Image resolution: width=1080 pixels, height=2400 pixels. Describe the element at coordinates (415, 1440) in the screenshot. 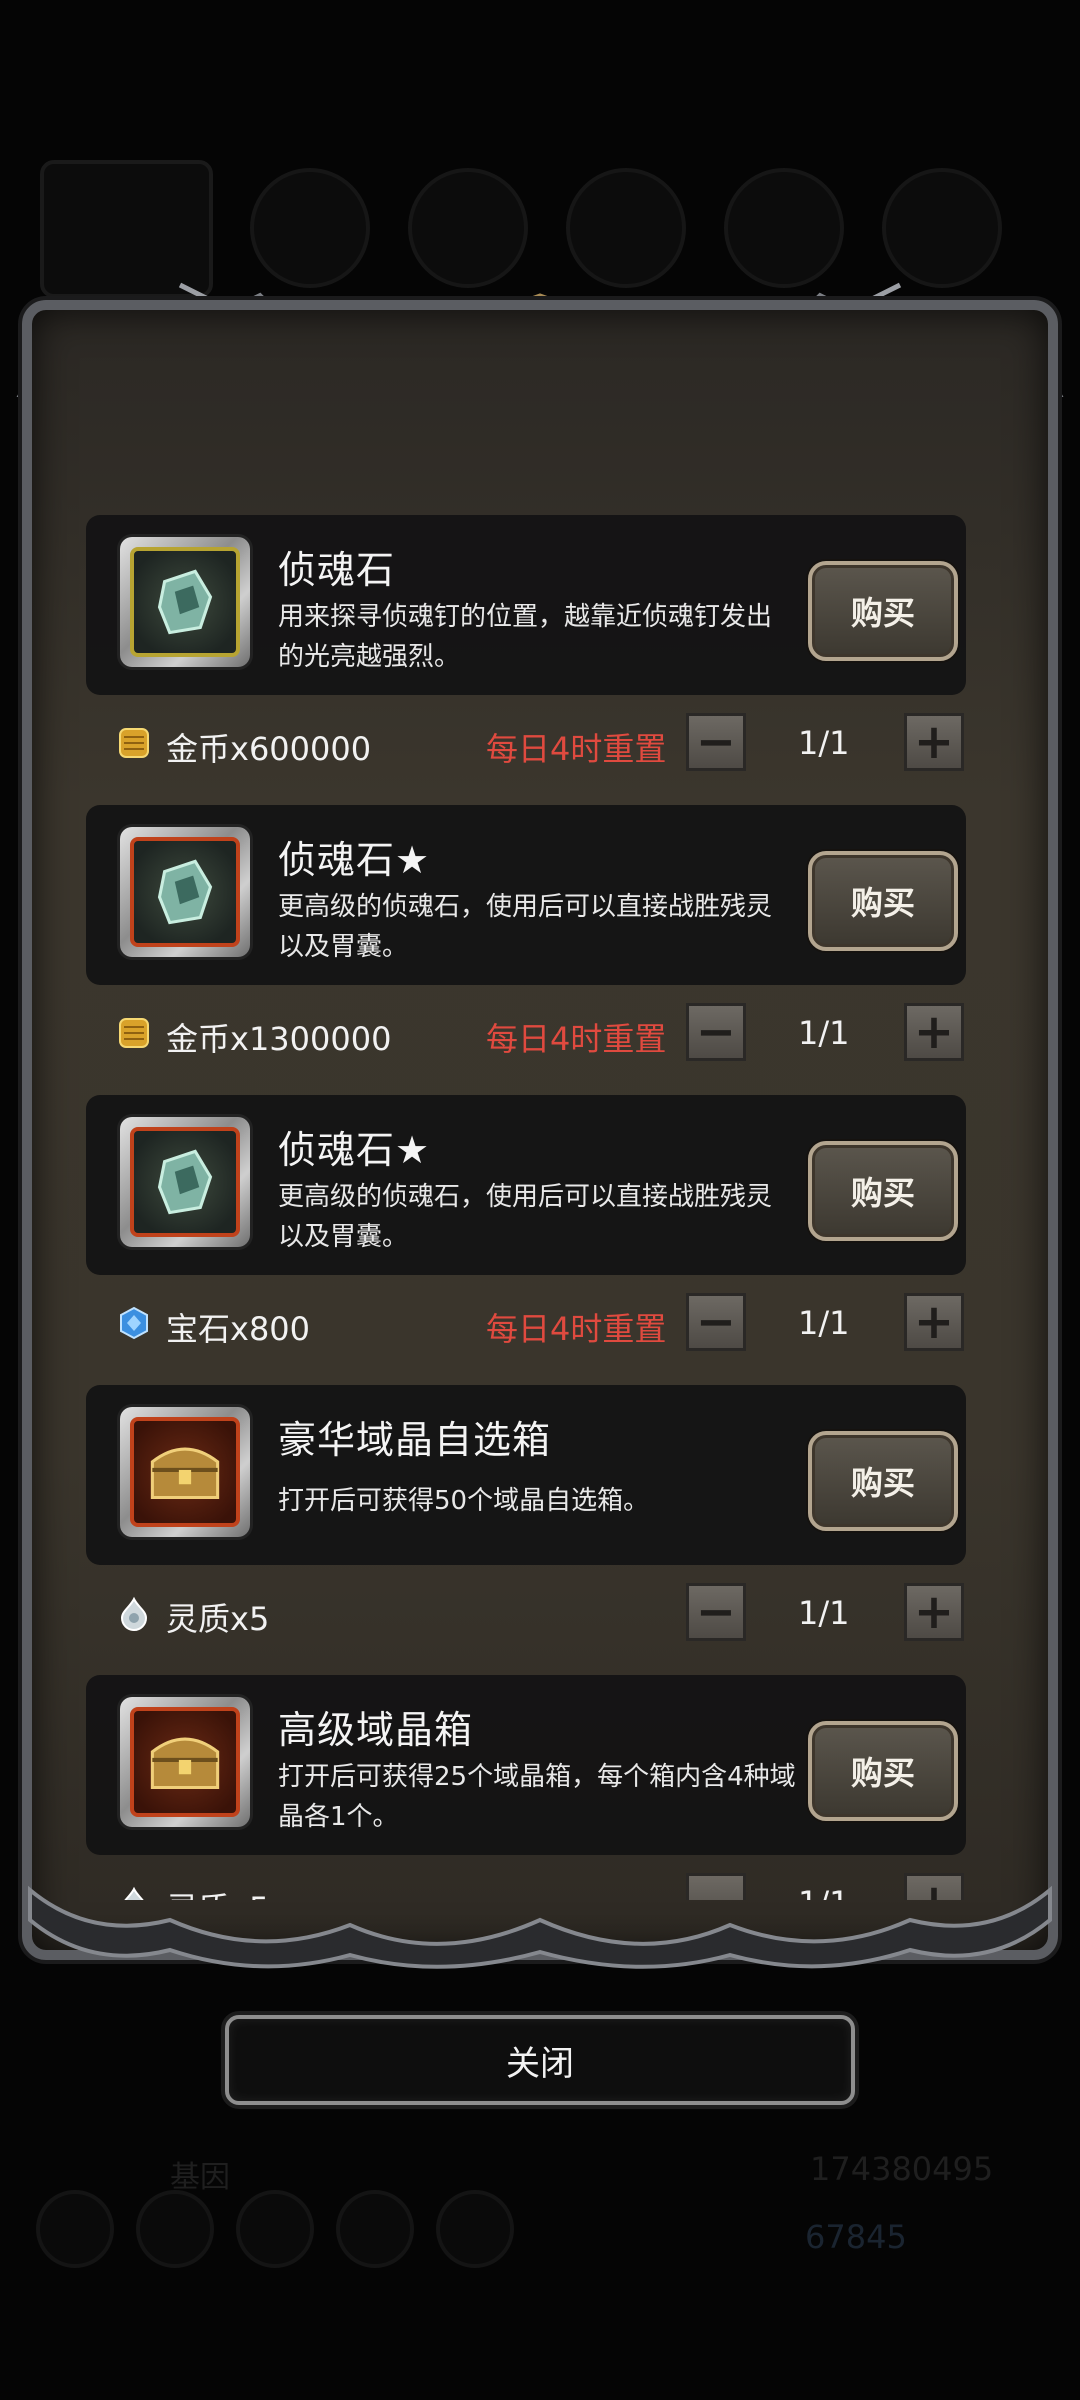

I see `item-title: 豪华域晶自选箱` at that location.